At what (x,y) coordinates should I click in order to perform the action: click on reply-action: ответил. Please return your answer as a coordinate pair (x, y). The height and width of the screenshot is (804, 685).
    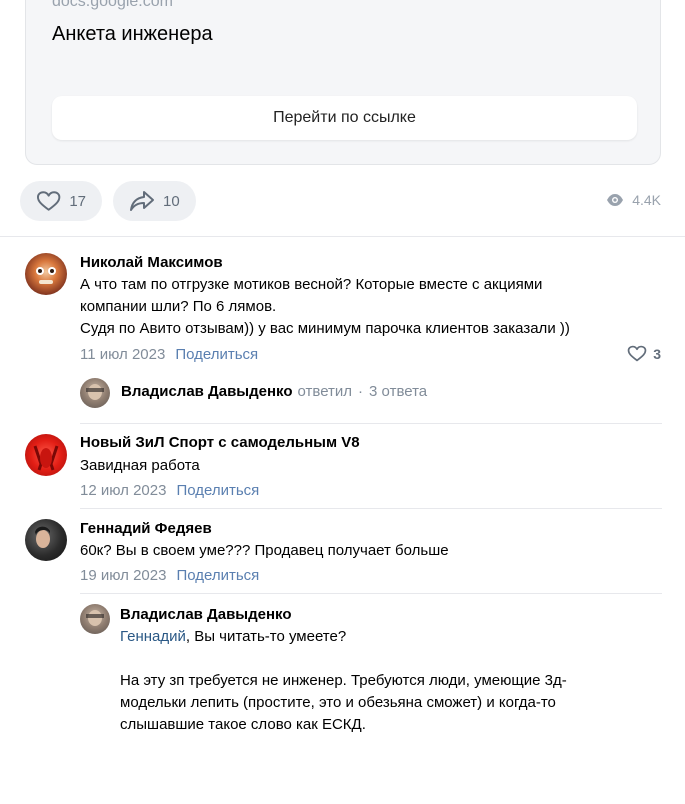
    Looking at the image, I should click on (325, 391).